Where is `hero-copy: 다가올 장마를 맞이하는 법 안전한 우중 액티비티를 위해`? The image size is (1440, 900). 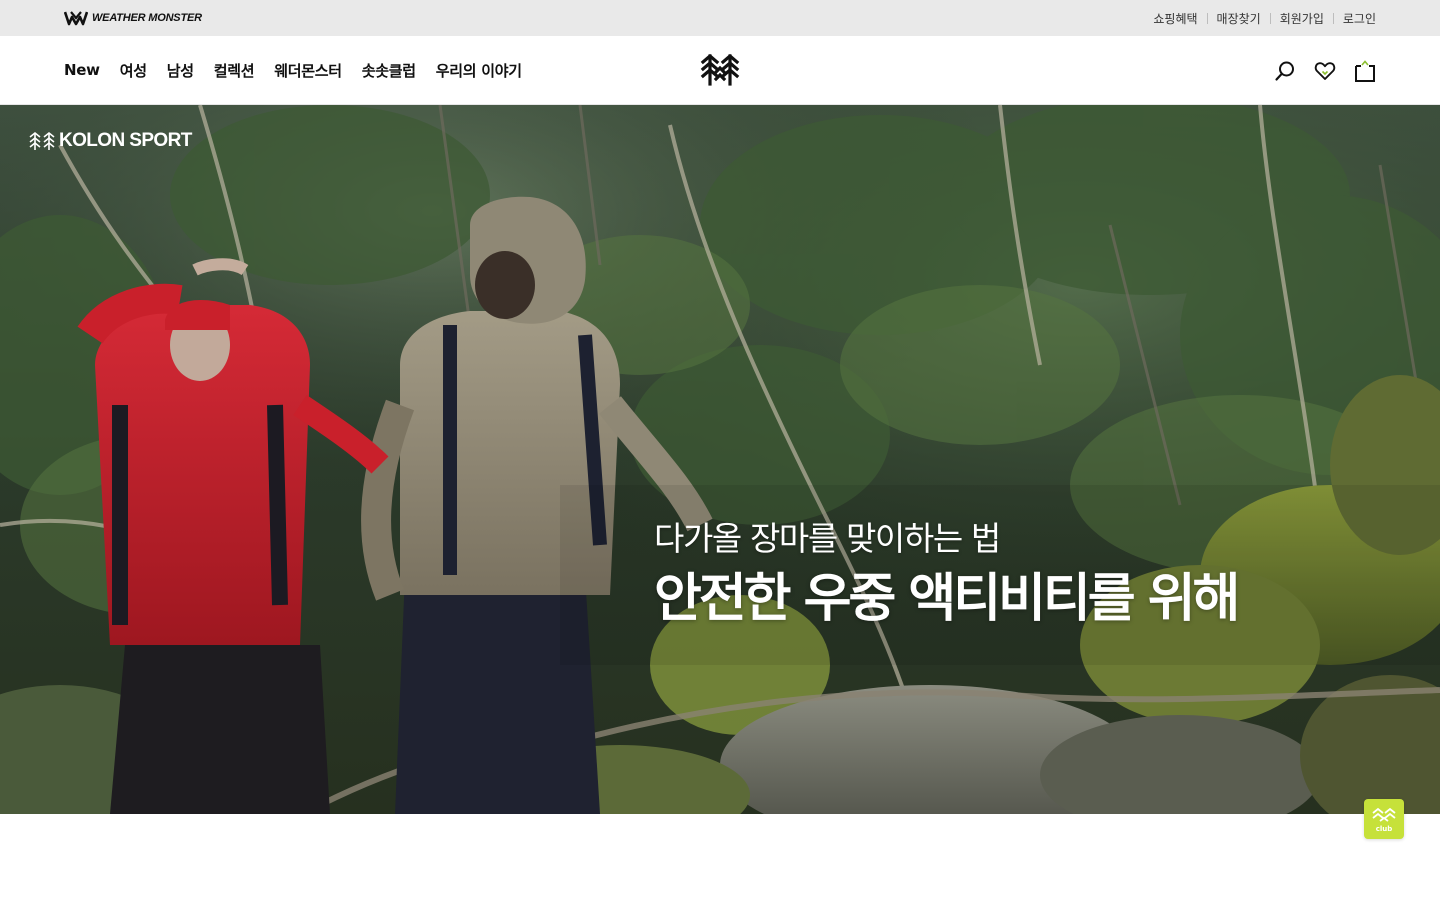 hero-copy: 다가올 장마를 맞이하는 법 안전한 우중 액티비티를 위해 is located at coordinates (947, 575).